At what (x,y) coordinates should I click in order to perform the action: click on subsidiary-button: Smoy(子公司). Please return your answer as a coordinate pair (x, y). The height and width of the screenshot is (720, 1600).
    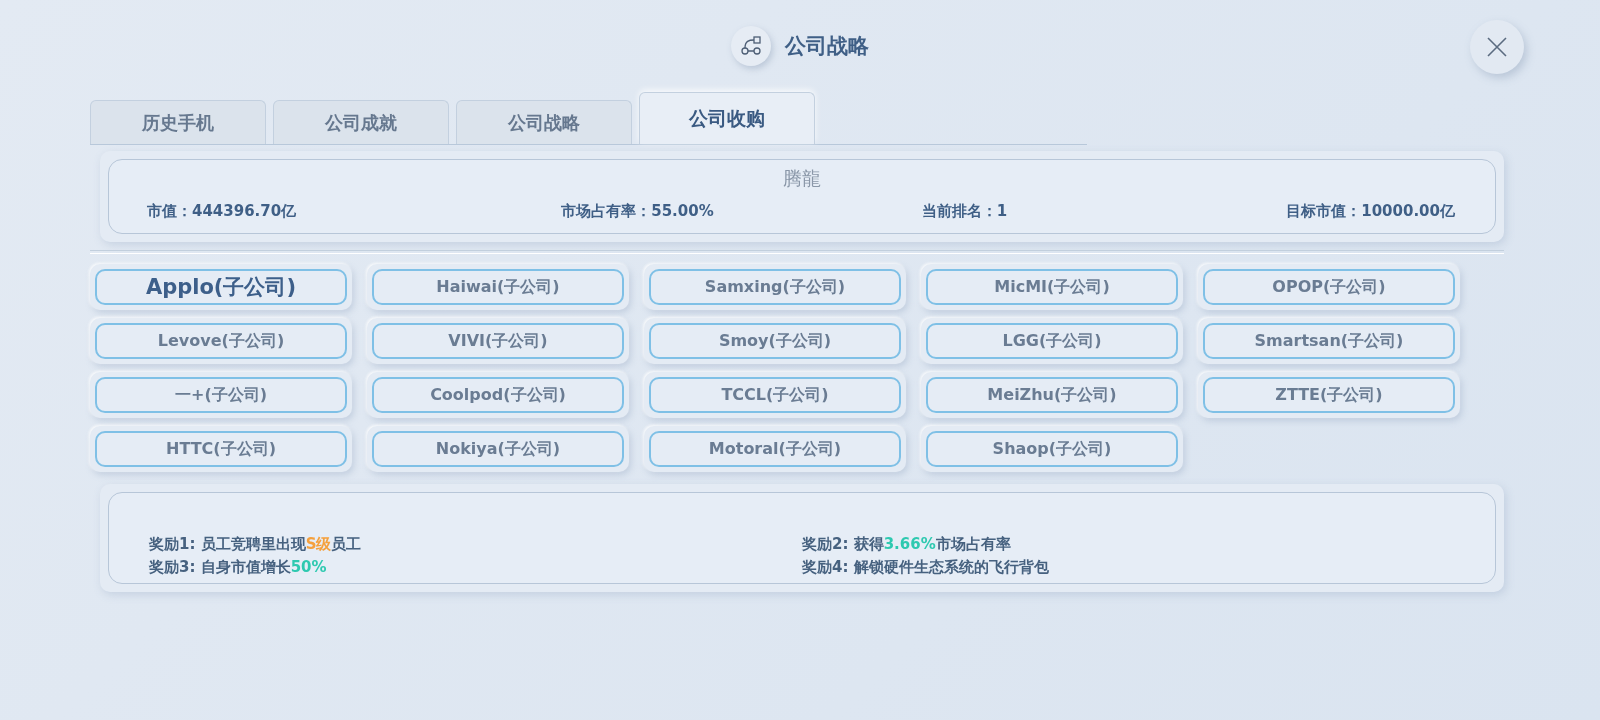
    Looking at the image, I should click on (775, 341).